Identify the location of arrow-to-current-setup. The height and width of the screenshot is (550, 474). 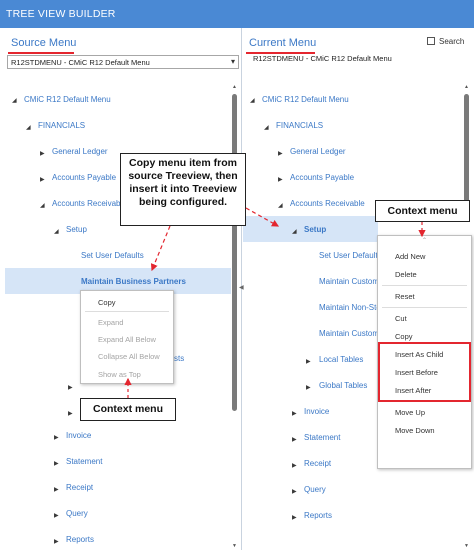
(262, 217).